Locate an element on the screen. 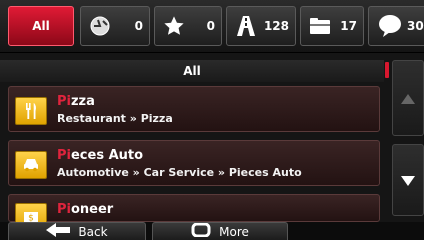 Image resolution: width=424 pixels, height=240 pixels. tab-favorites-count: 0 is located at coordinates (210, 26).